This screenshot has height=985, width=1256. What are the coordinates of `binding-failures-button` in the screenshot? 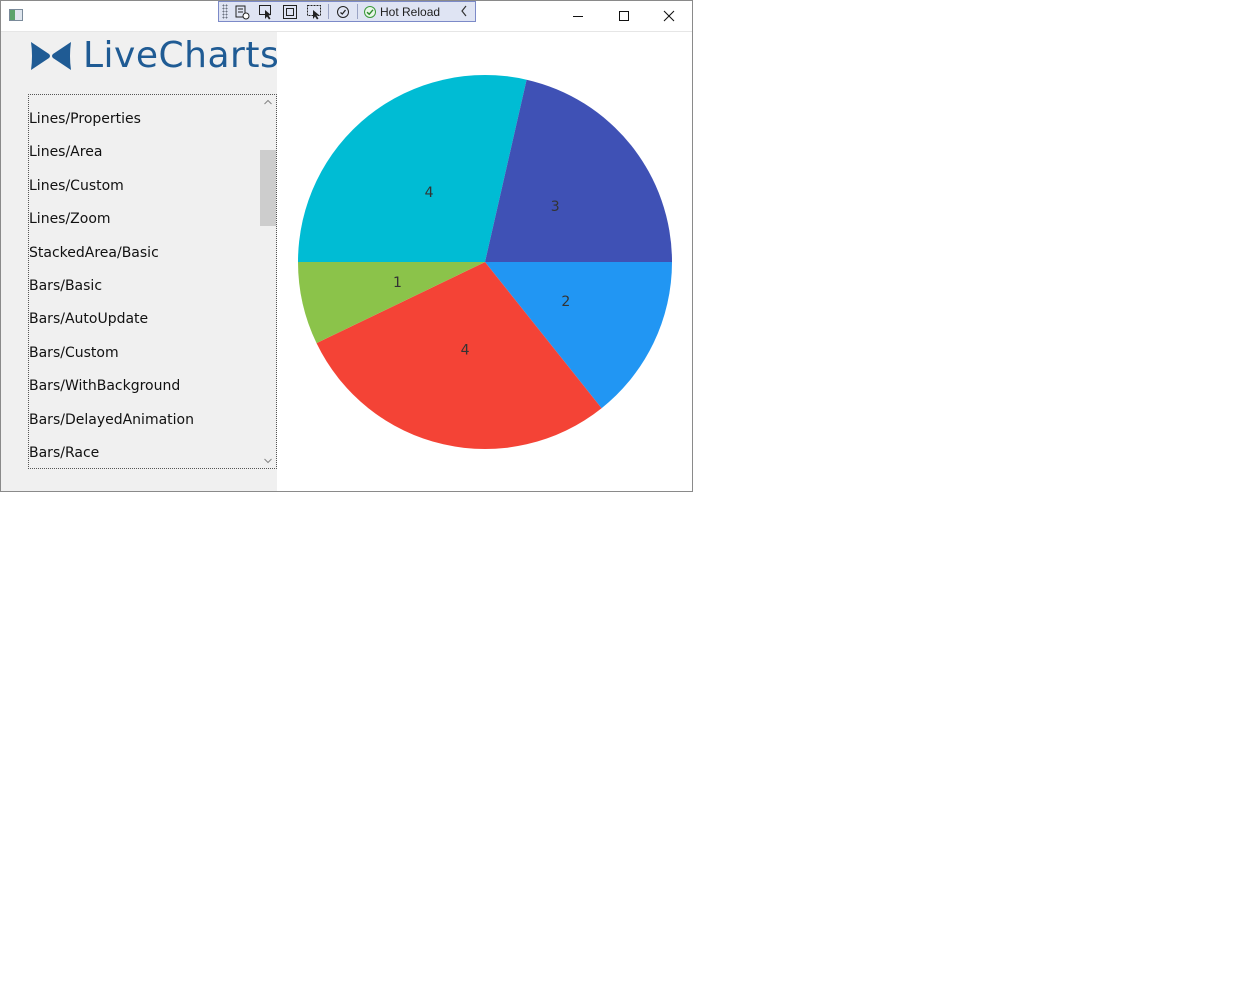 It's located at (343, 12).